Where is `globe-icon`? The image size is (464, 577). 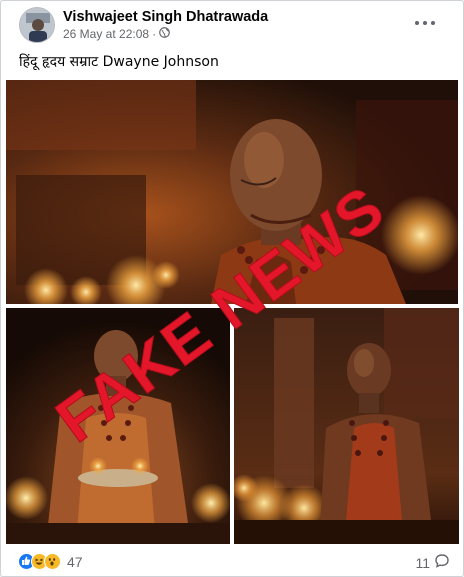 globe-icon is located at coordinates (164, 34).